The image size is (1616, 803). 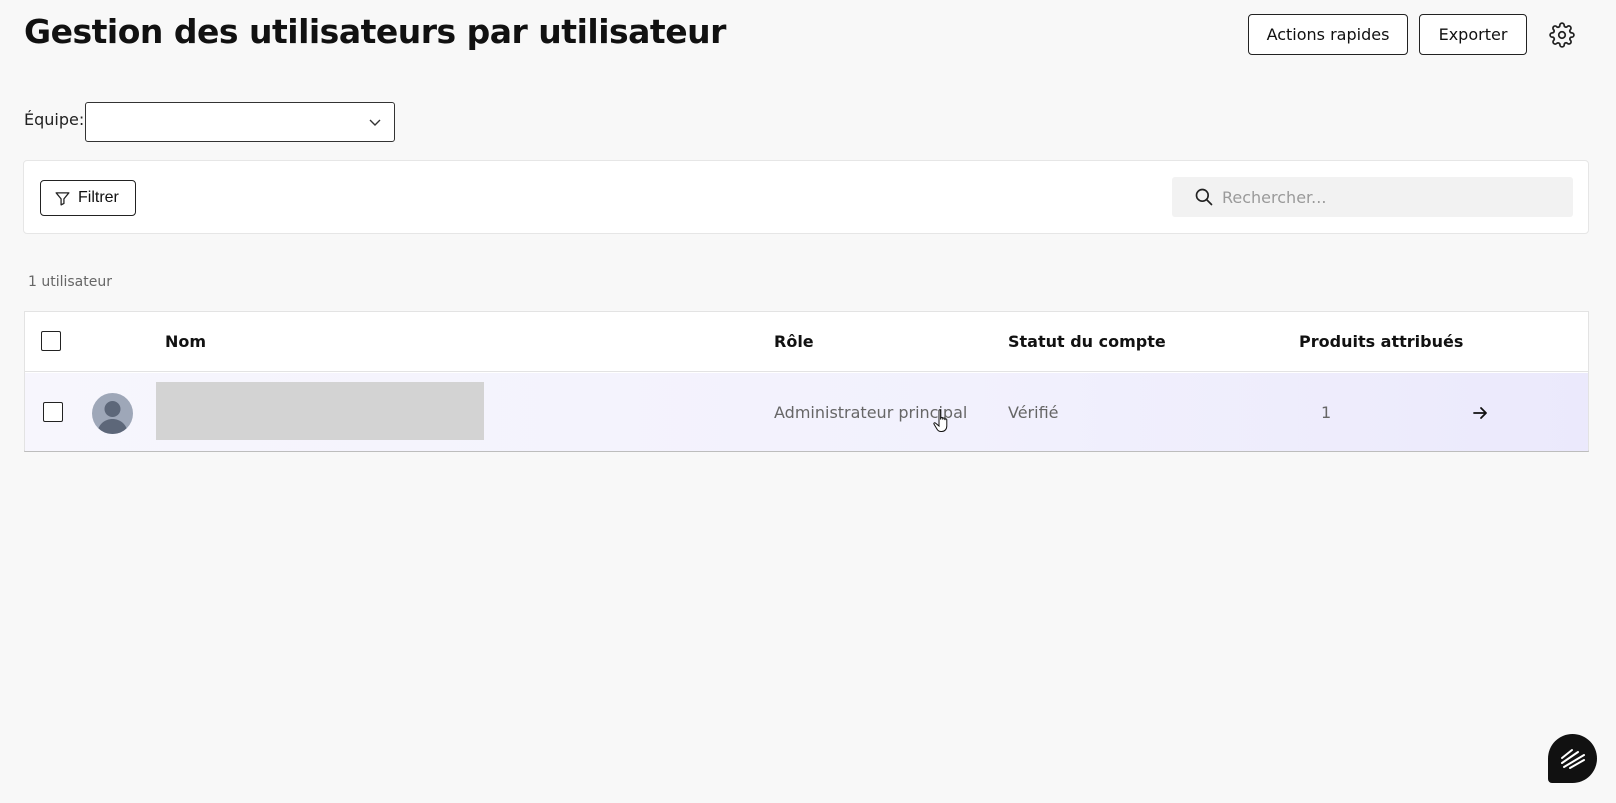 I want to click on assigned-products-count: 1, so click(x=1326, y=412).